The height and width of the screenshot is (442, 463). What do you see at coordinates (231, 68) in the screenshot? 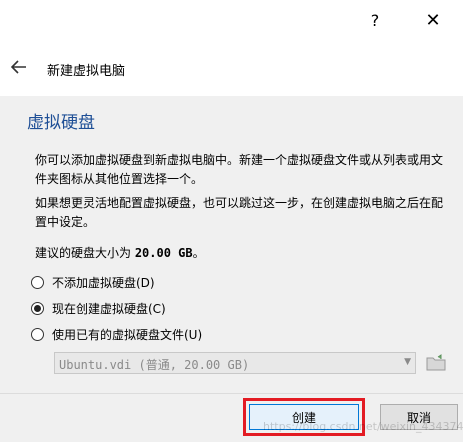
I see `wizard-header: 新建虚拟电脑` at bounding box center [231, 68].